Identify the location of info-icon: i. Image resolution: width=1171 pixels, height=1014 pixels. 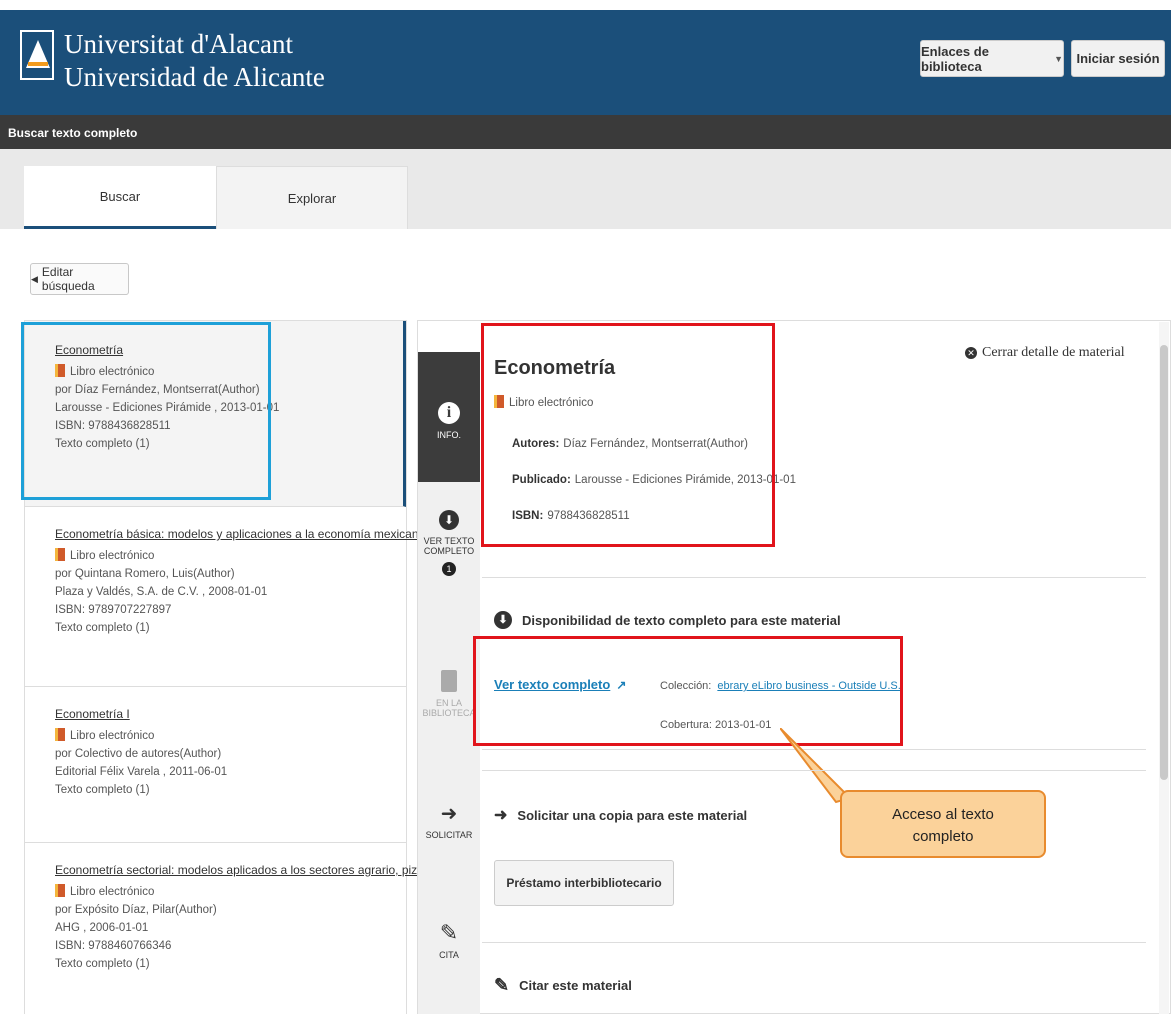
(449, 413).